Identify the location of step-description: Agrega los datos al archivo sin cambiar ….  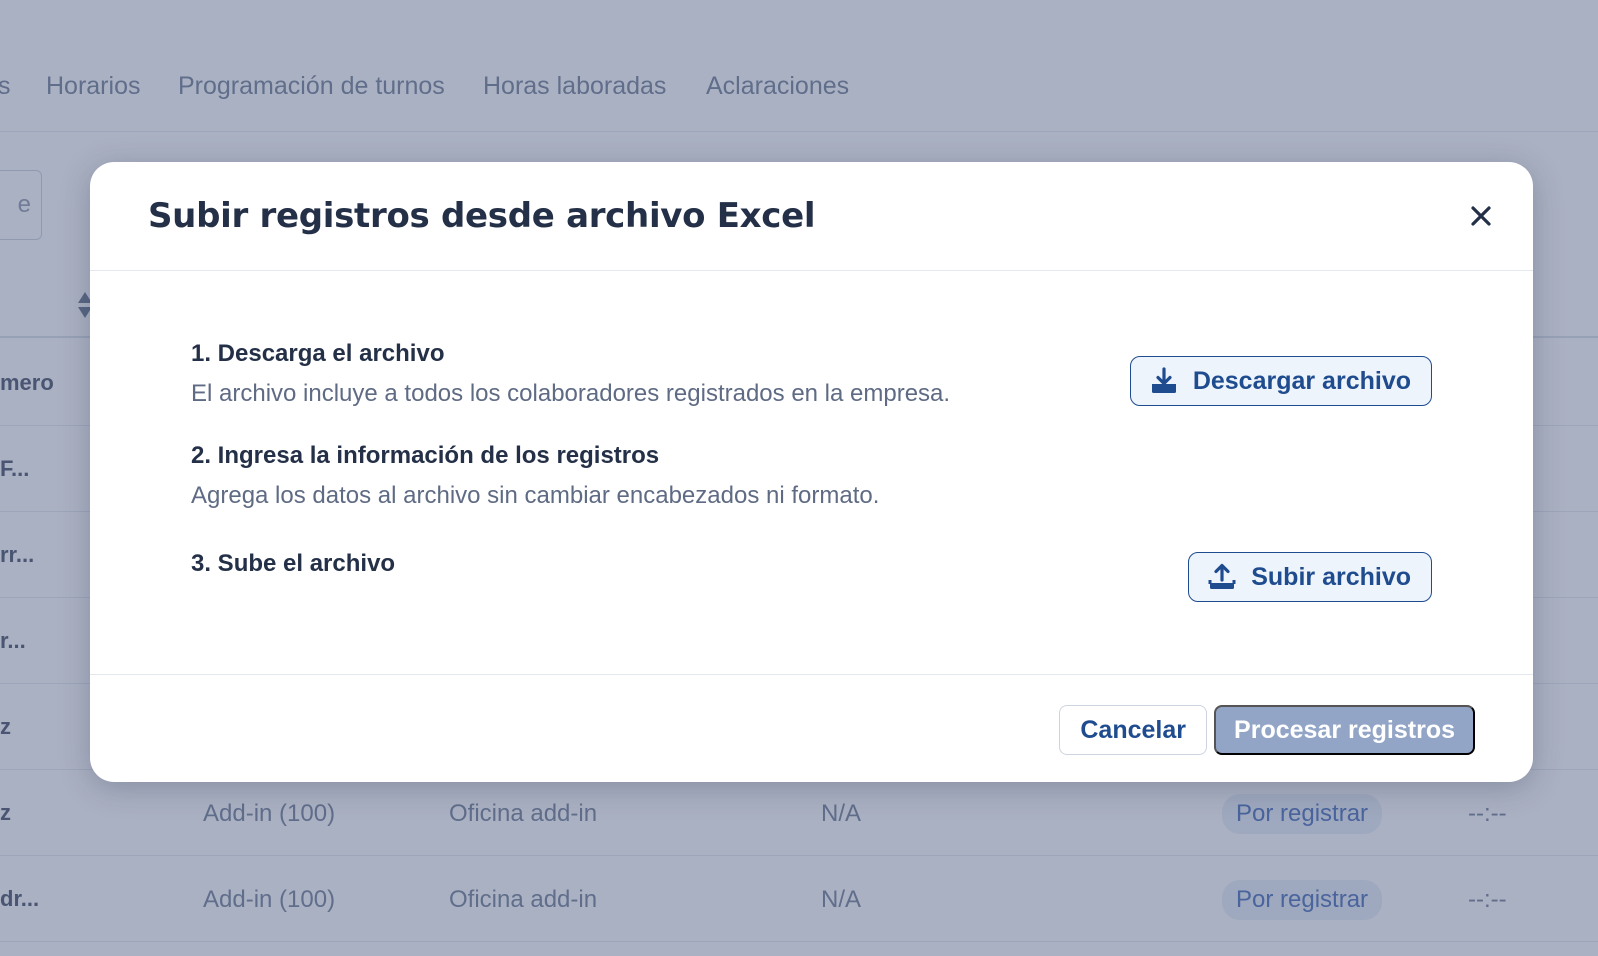
(535, 495).